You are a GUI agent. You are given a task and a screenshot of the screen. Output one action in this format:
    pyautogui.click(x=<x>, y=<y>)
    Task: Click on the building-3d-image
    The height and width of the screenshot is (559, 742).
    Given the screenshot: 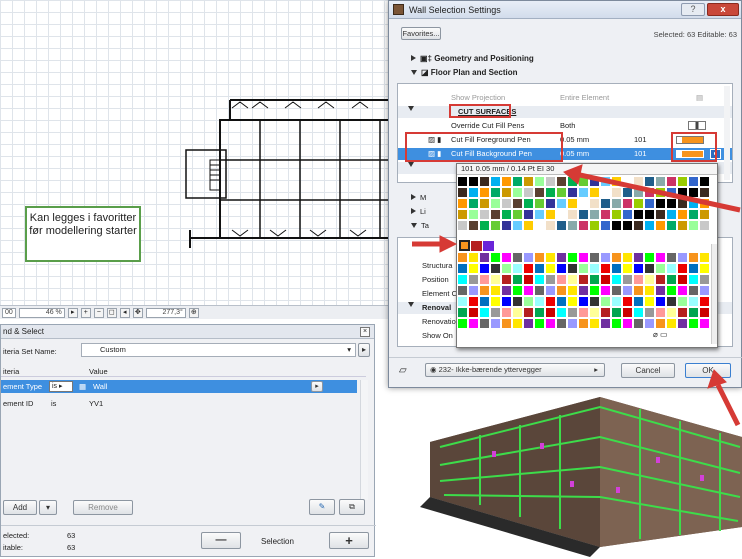 What is the action you would take?
    pyautogui.click(x=581, y=477)
    